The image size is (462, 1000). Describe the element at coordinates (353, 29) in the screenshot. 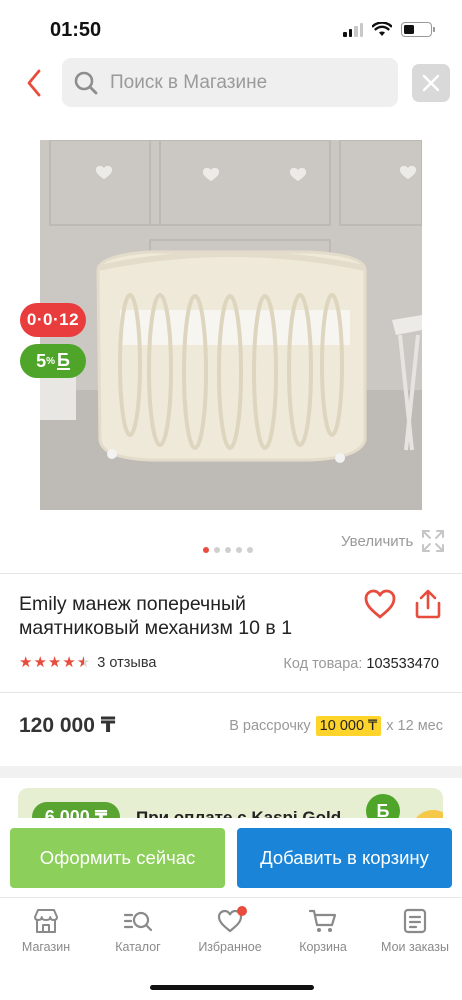

I see `cellular-signal-icon` at that location.